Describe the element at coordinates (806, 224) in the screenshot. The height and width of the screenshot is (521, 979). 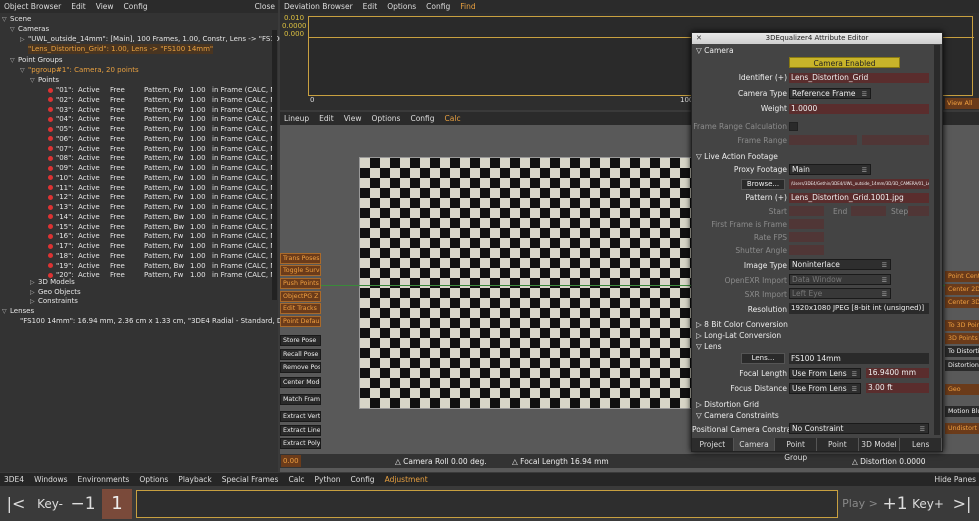
I see `first-frame-field` at that location.